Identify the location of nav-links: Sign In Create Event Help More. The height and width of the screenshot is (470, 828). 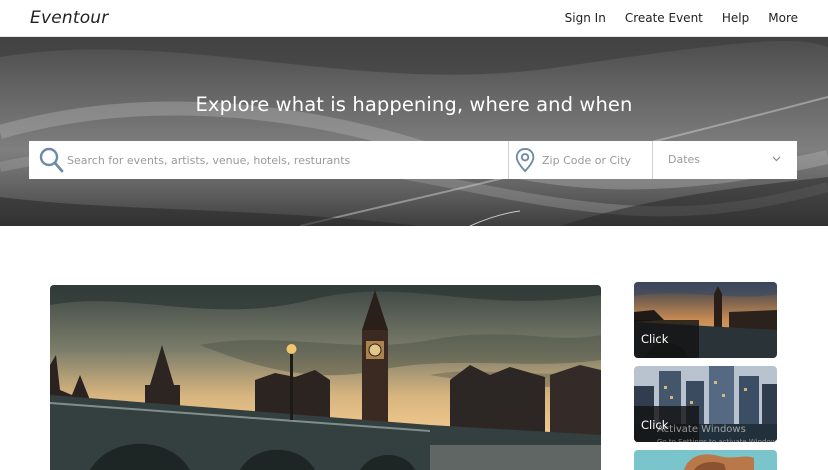
(681, 18).